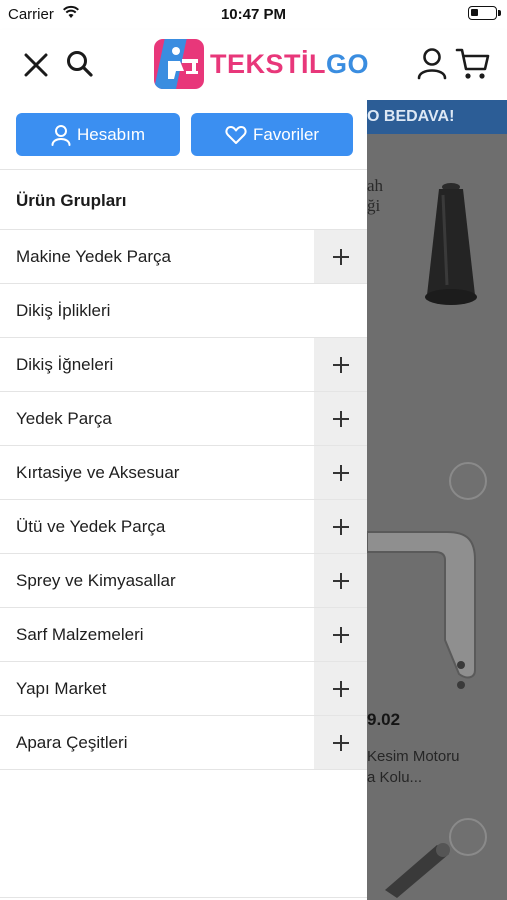 The height and width of the screenshot is (900, 507). I want to click on category-label: Apara Çeşitleri, so click(72, 742).